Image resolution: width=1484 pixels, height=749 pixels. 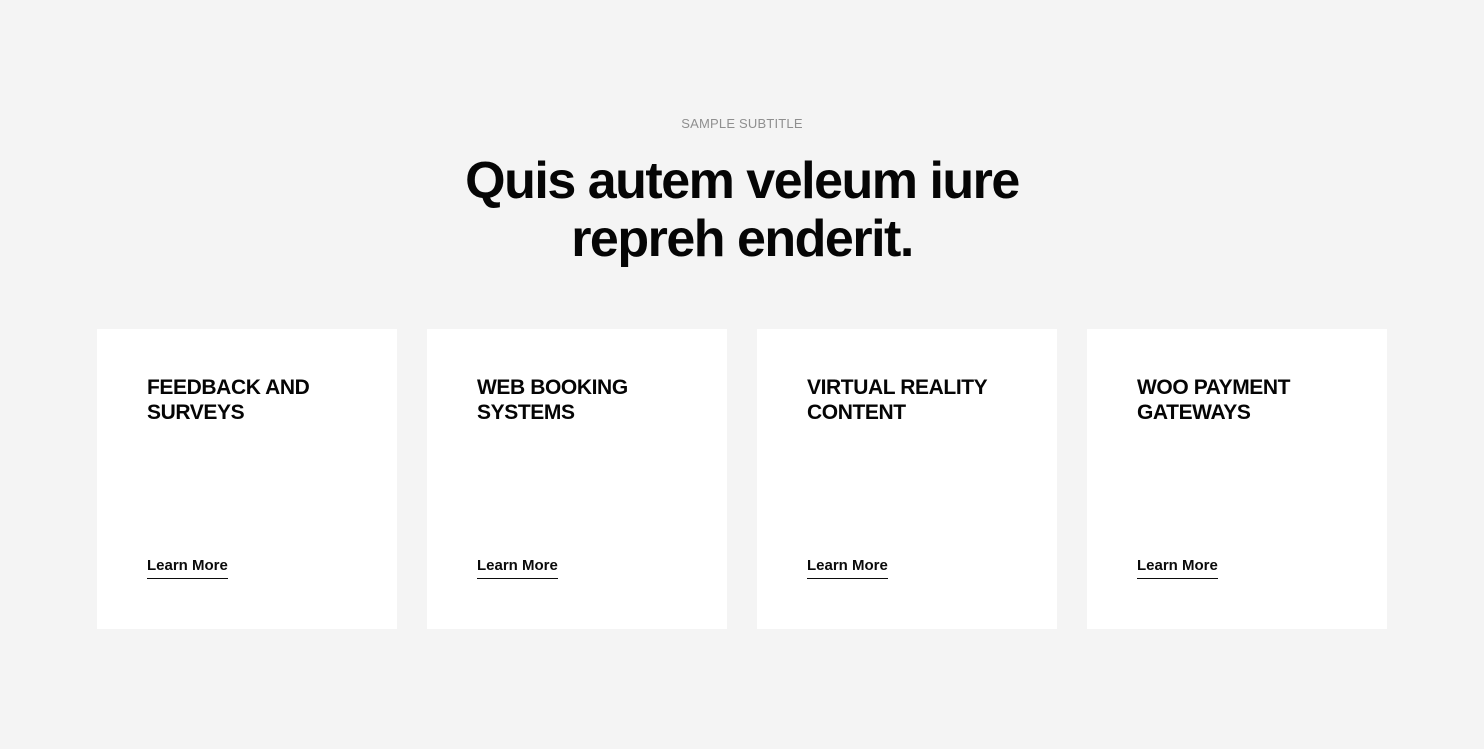 What do you see at coordinates (742, 239) in the screenshot?
I see `section-heading-line-2: repreh enderit.` at bounding box center [742, 239].